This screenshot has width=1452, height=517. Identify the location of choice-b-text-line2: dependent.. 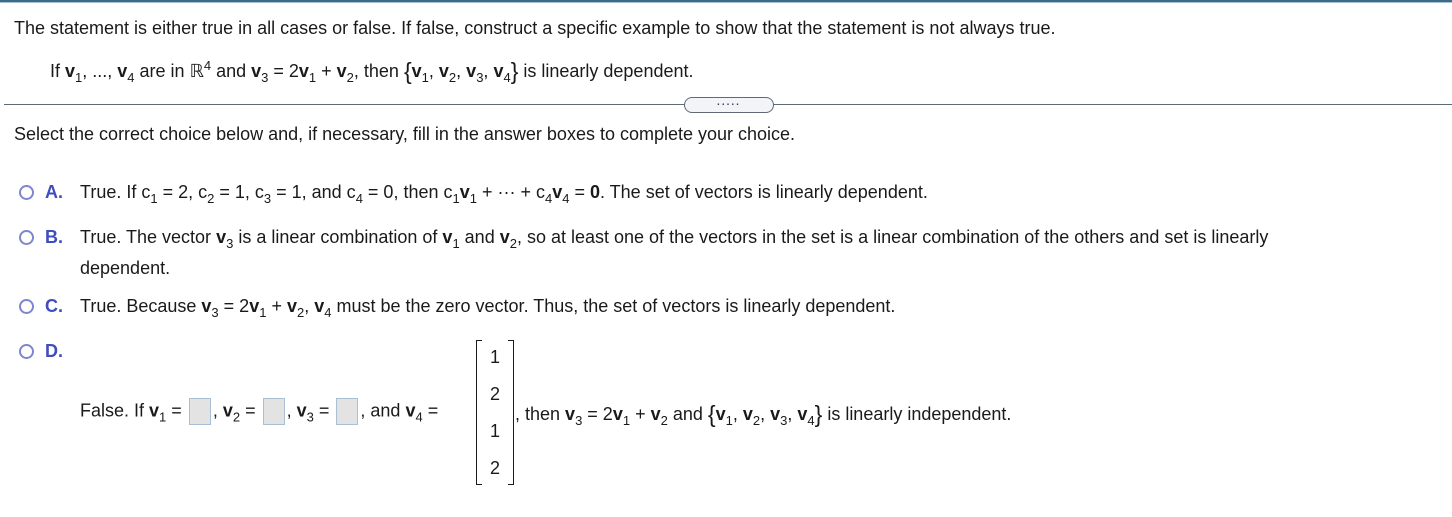
(125, 268).